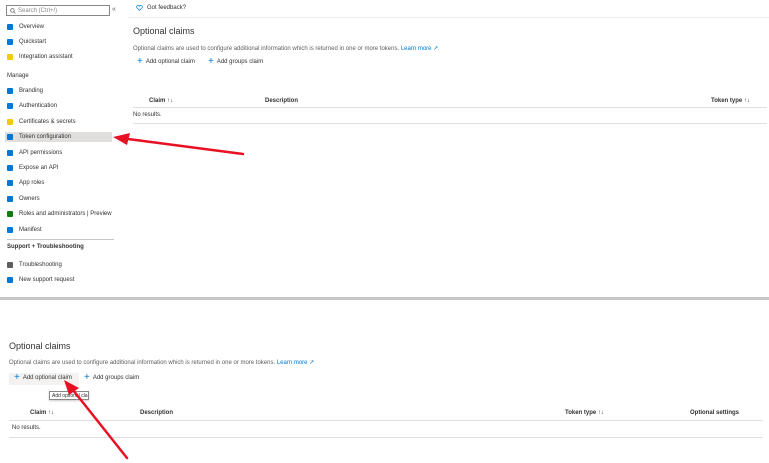  What do you see at coordinates (292, 363) in the screenshot?
I see `bottom-learn-more-label: Learn more` at bounding box center [292, 363].